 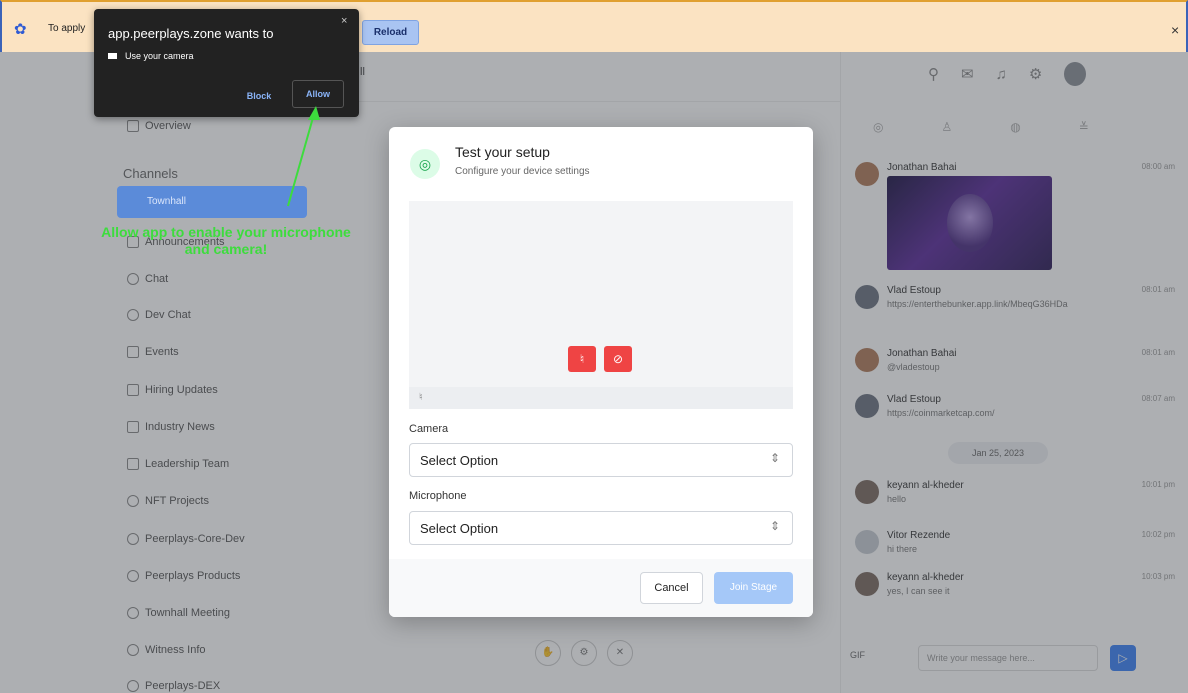 What do you see at coordinates (318, 94) in the screenshot?
I see `allow-button: Allow` at bounding box center [318, 94].